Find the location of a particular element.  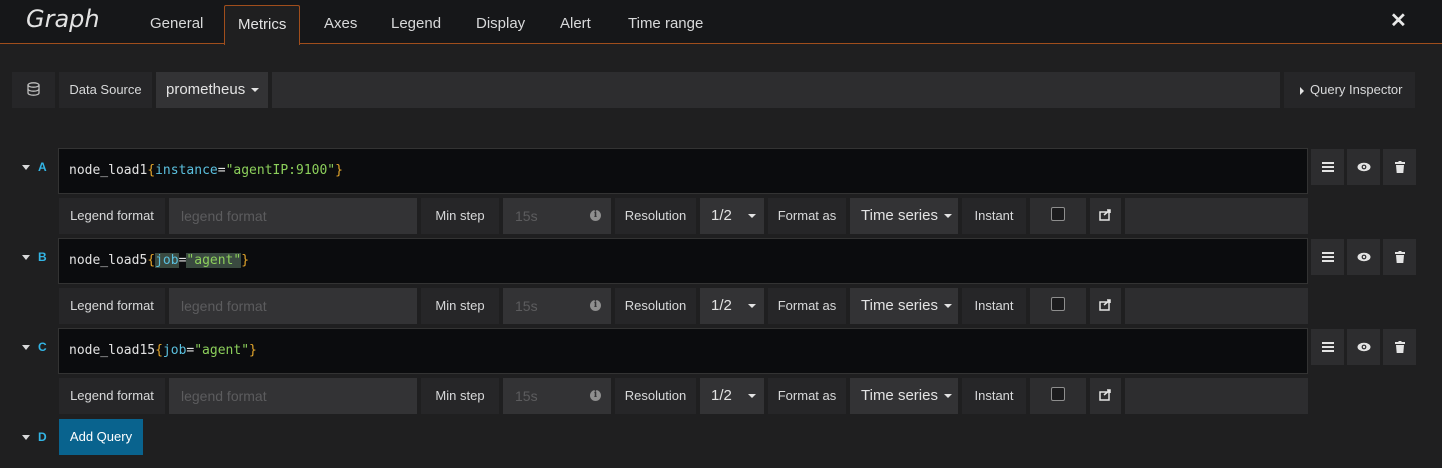

data-source-label: Data Source is located at coordinates (105, 90).